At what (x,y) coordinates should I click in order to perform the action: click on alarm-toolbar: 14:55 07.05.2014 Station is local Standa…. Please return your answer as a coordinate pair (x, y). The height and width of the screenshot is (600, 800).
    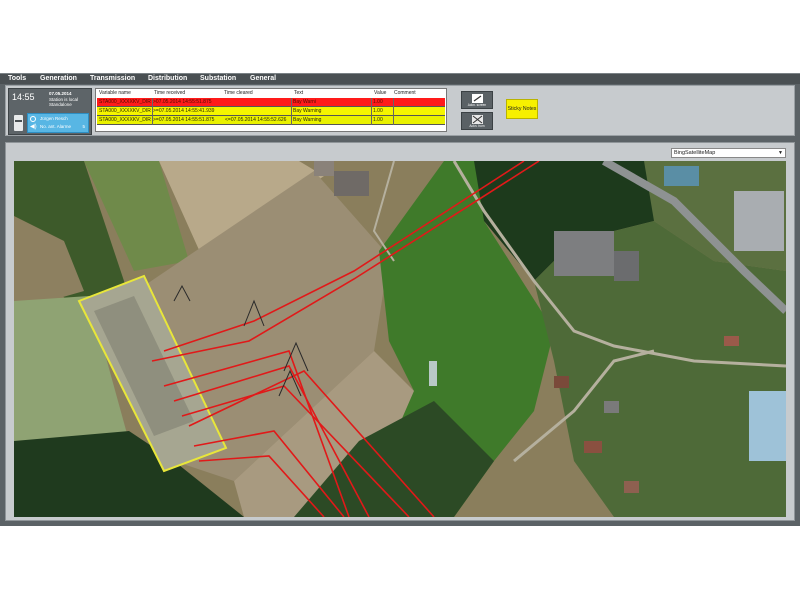
    Looking at the image, I should click on (400, 110).